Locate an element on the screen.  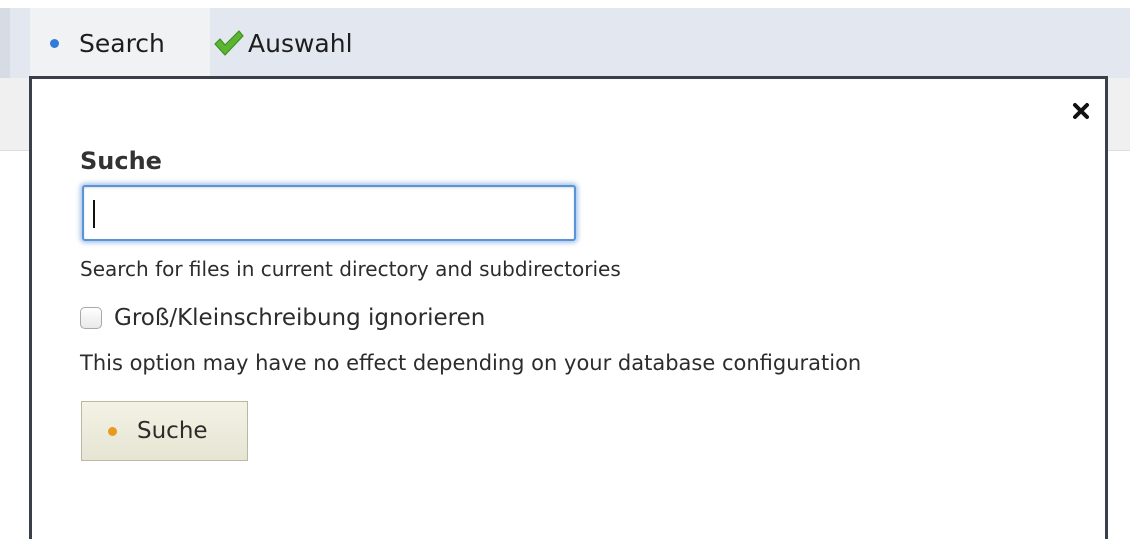
ignore-case-checkbox is located at coordinates (91, 318).